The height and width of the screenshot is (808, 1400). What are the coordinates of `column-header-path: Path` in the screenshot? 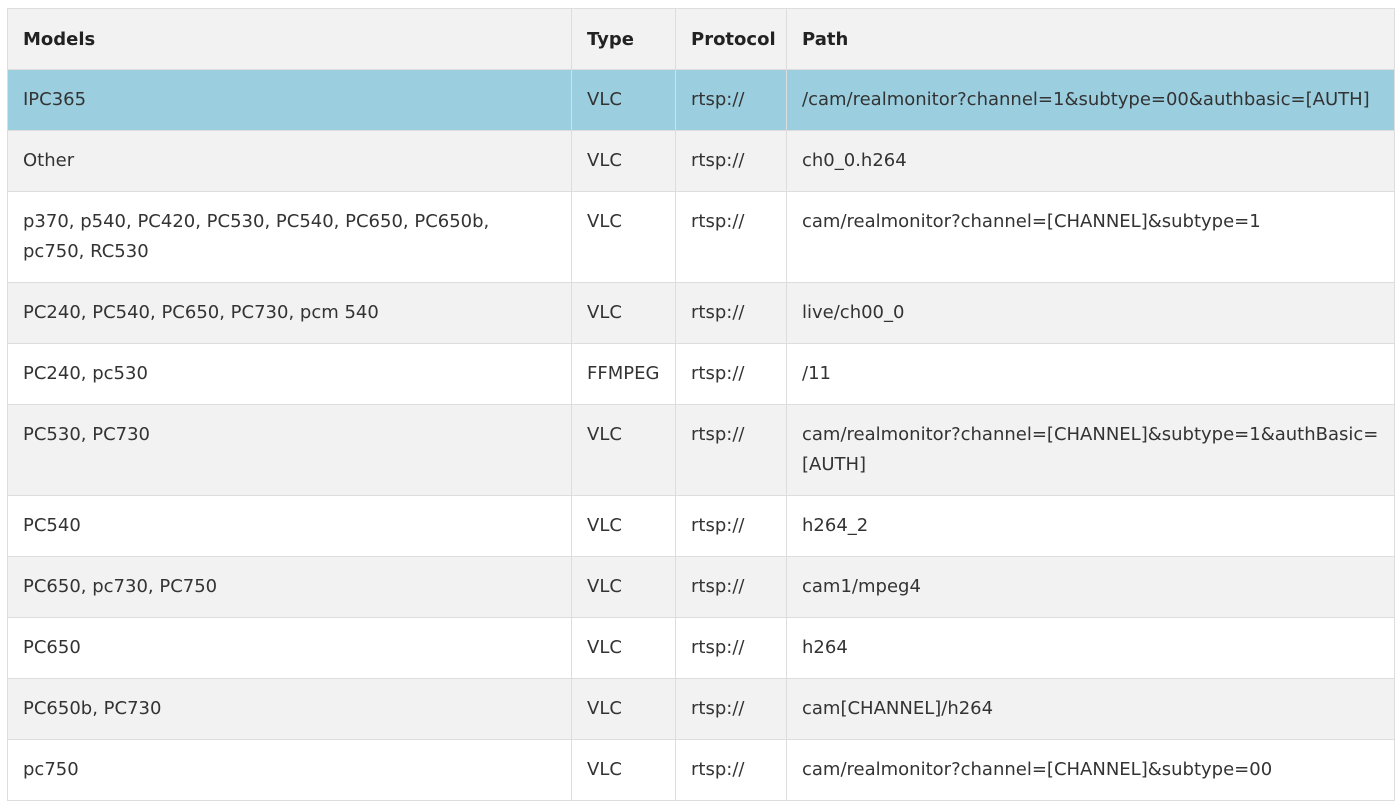 It's located at (1090, 39).